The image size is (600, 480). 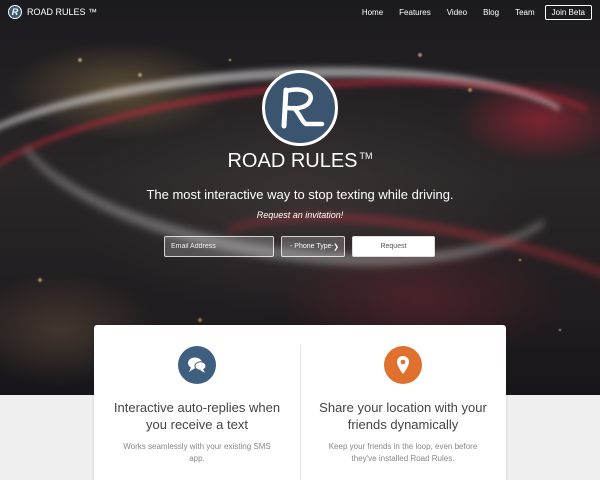 I want to click on chat-bubbles-icon, so click(x=197, y=365).